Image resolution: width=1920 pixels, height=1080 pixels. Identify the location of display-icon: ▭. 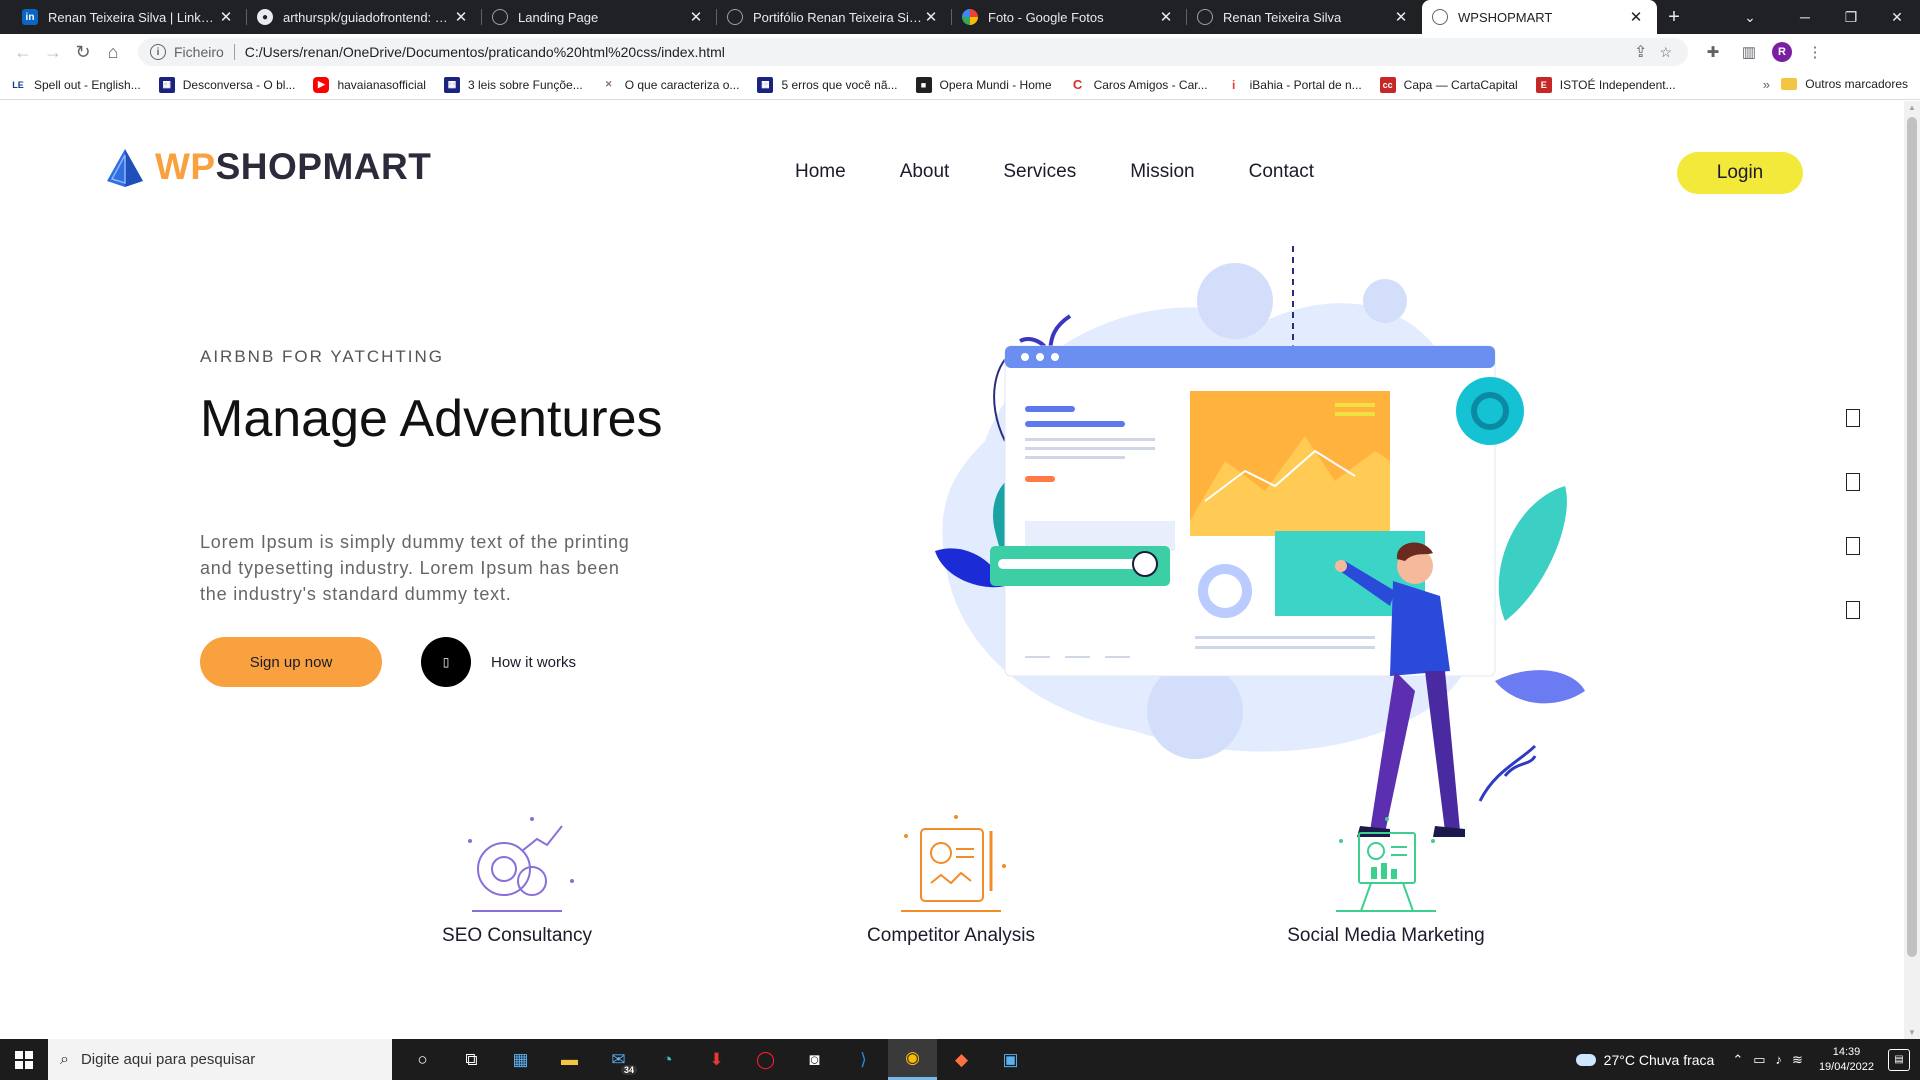
(1759, 1060).